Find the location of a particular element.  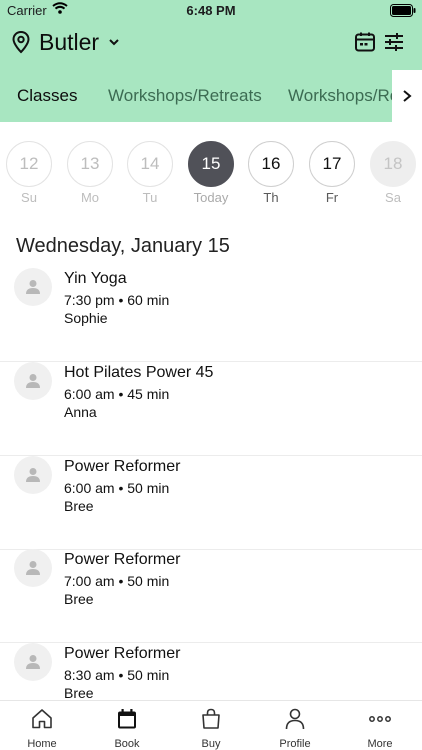

day-tuesday: 14 Tu is located at coordinates (150, 173).